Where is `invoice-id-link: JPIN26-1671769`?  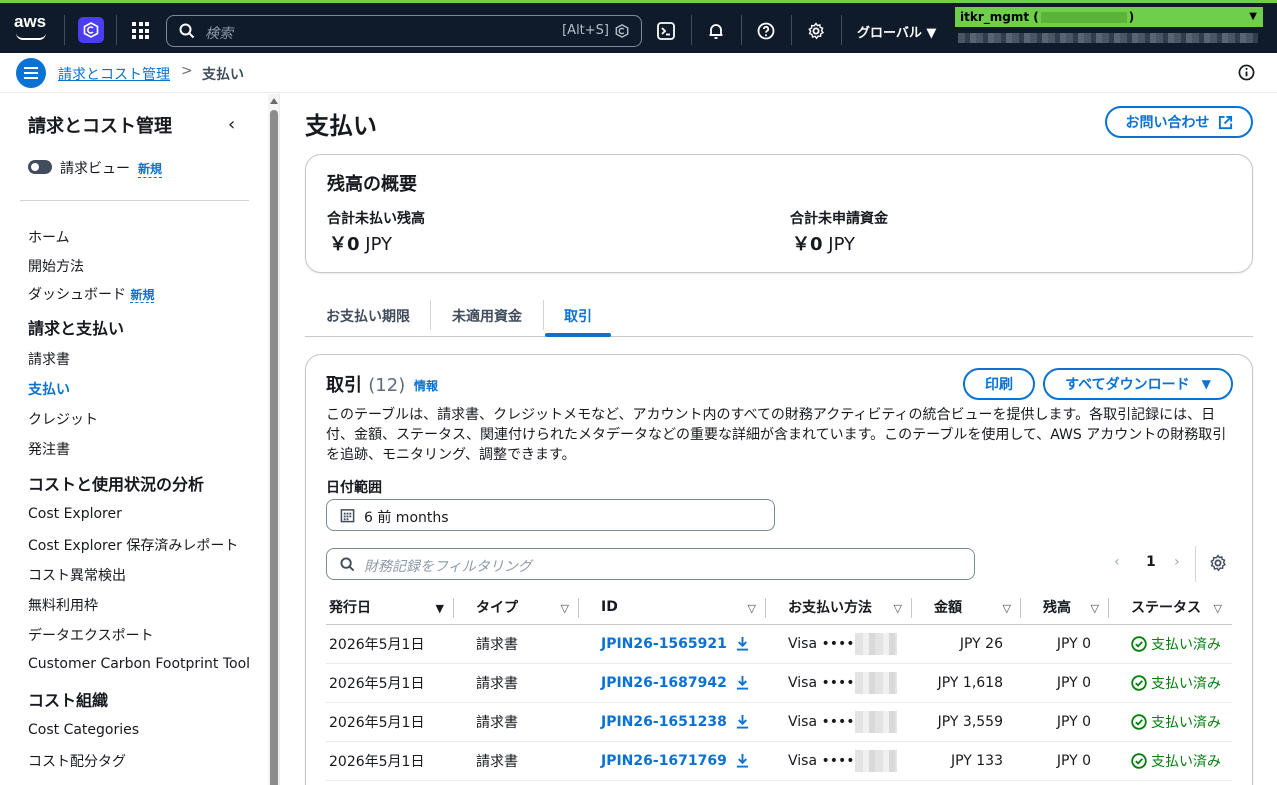 invoice-id-link: JPIN26-1671769 is located at coordinates (664, 761).